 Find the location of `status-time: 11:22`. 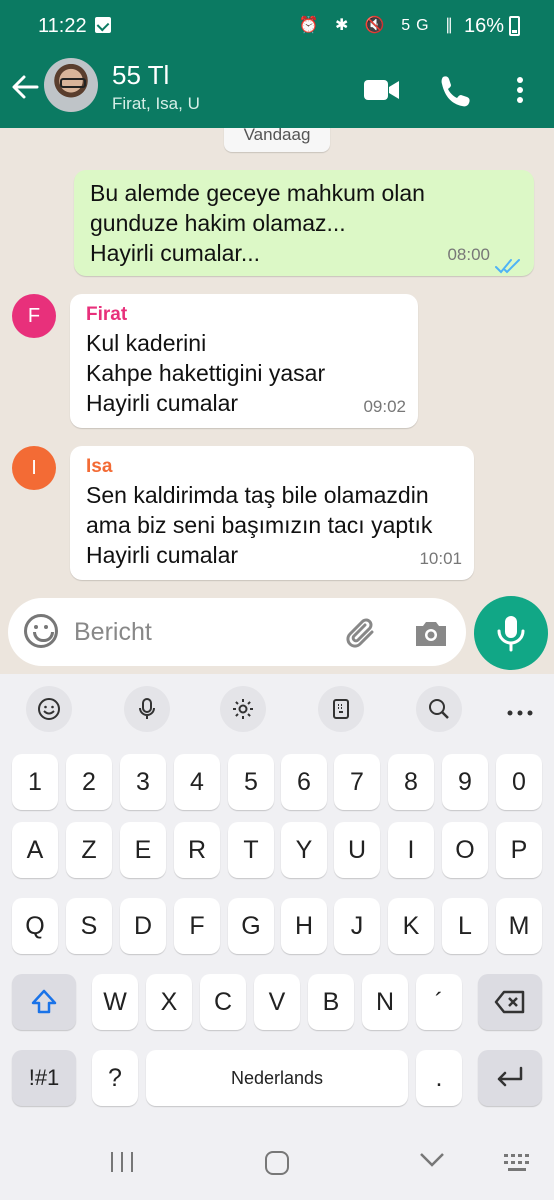

status-time: 11:22 is located at coordinates (62, 26).